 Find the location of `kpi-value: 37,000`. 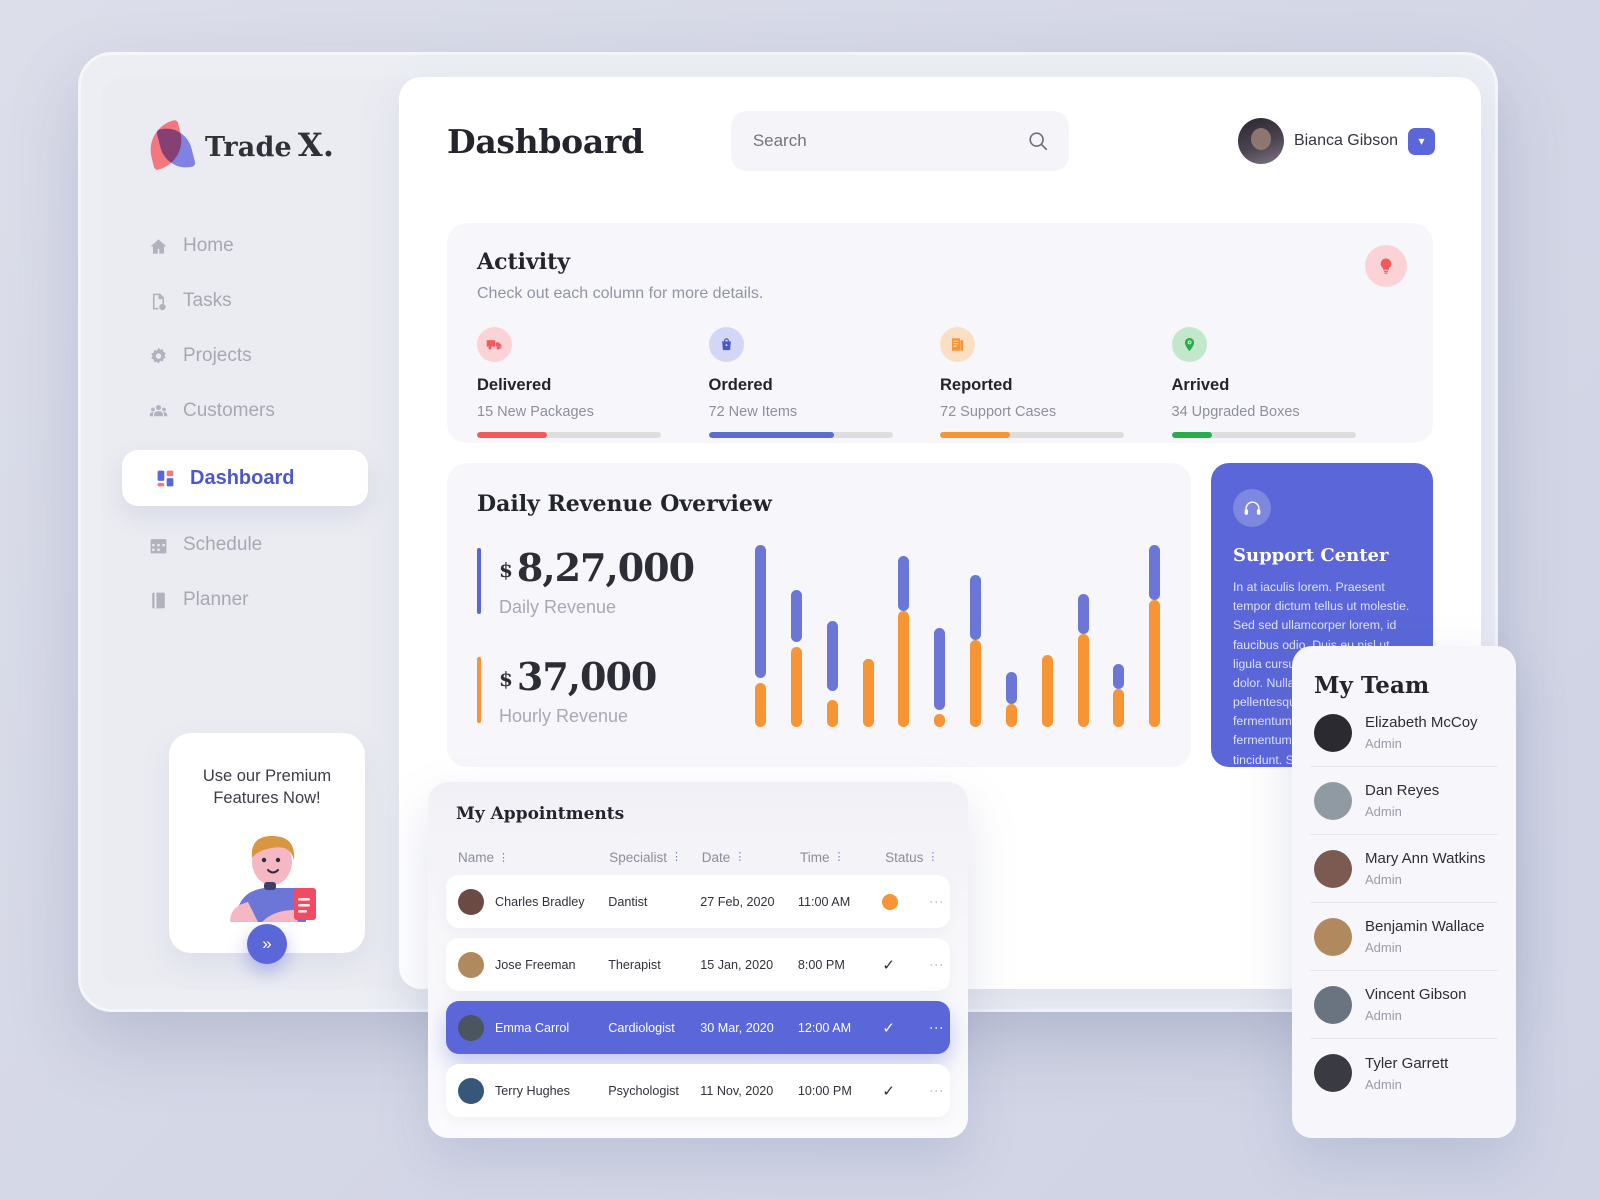

kpi-value: 37,000 is located at coordinates (586, 676).